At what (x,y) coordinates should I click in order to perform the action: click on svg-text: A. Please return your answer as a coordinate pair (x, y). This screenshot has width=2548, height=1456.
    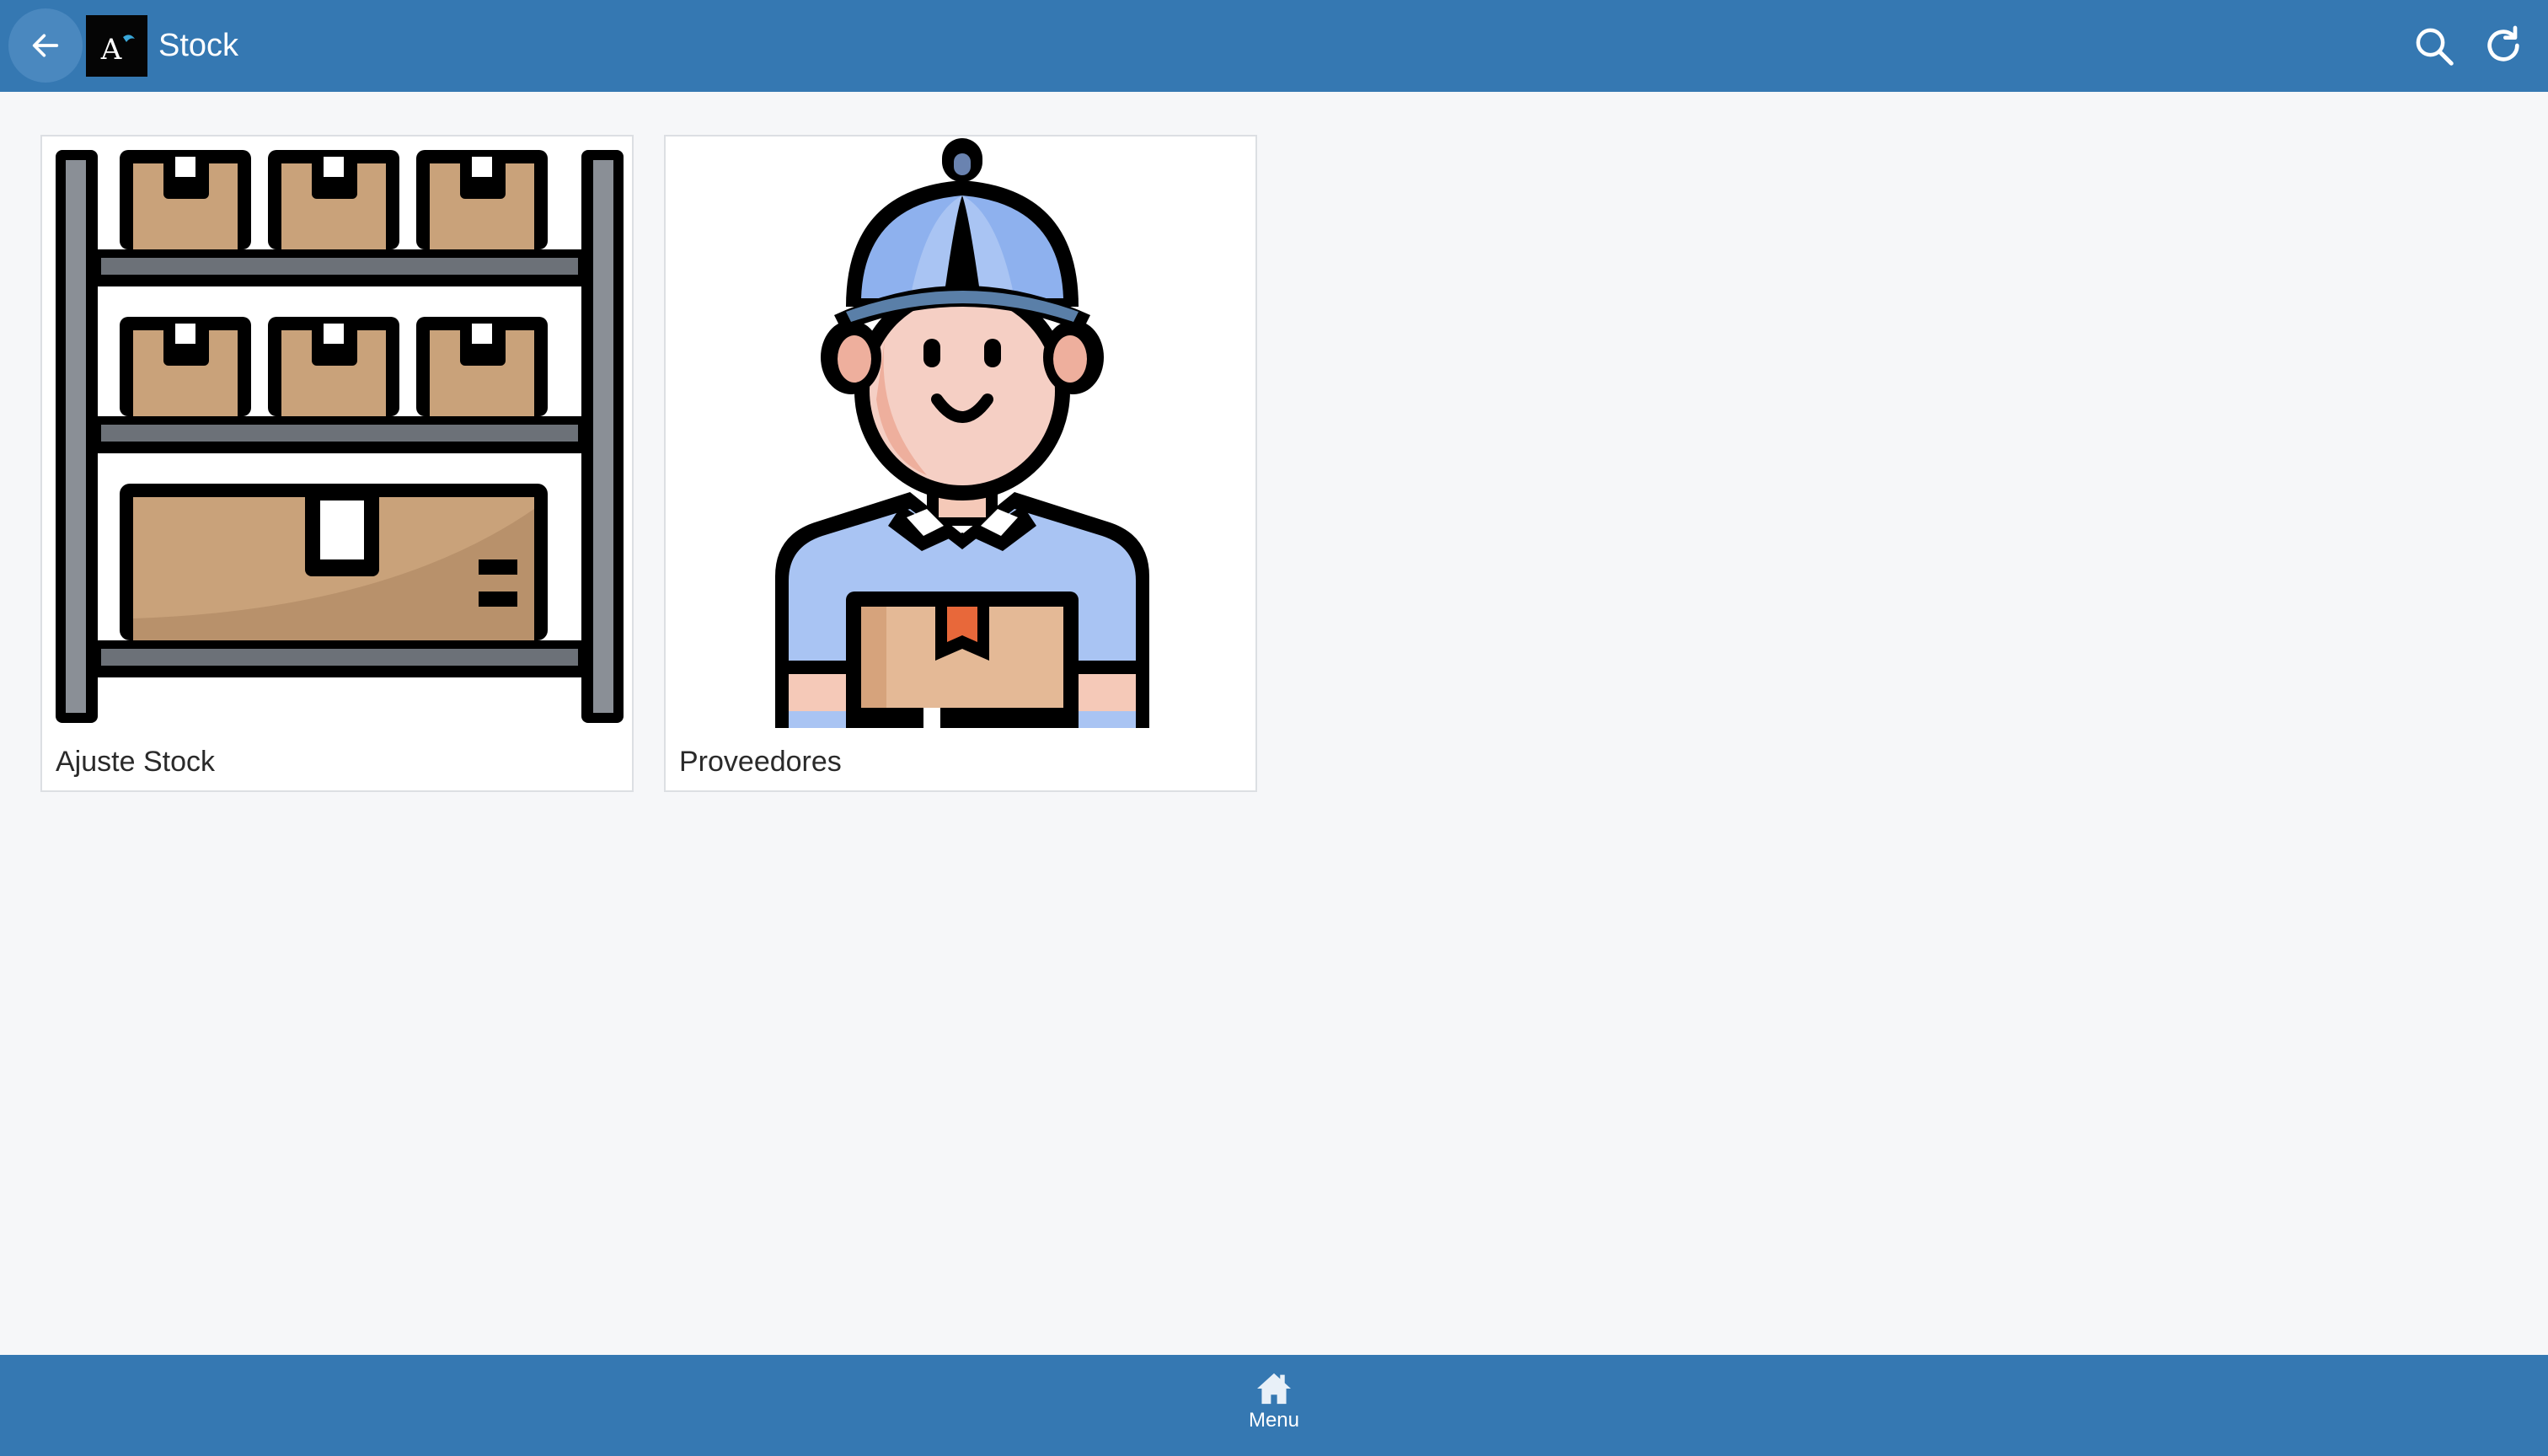
    Looking at the image, I should click on (111, 50).